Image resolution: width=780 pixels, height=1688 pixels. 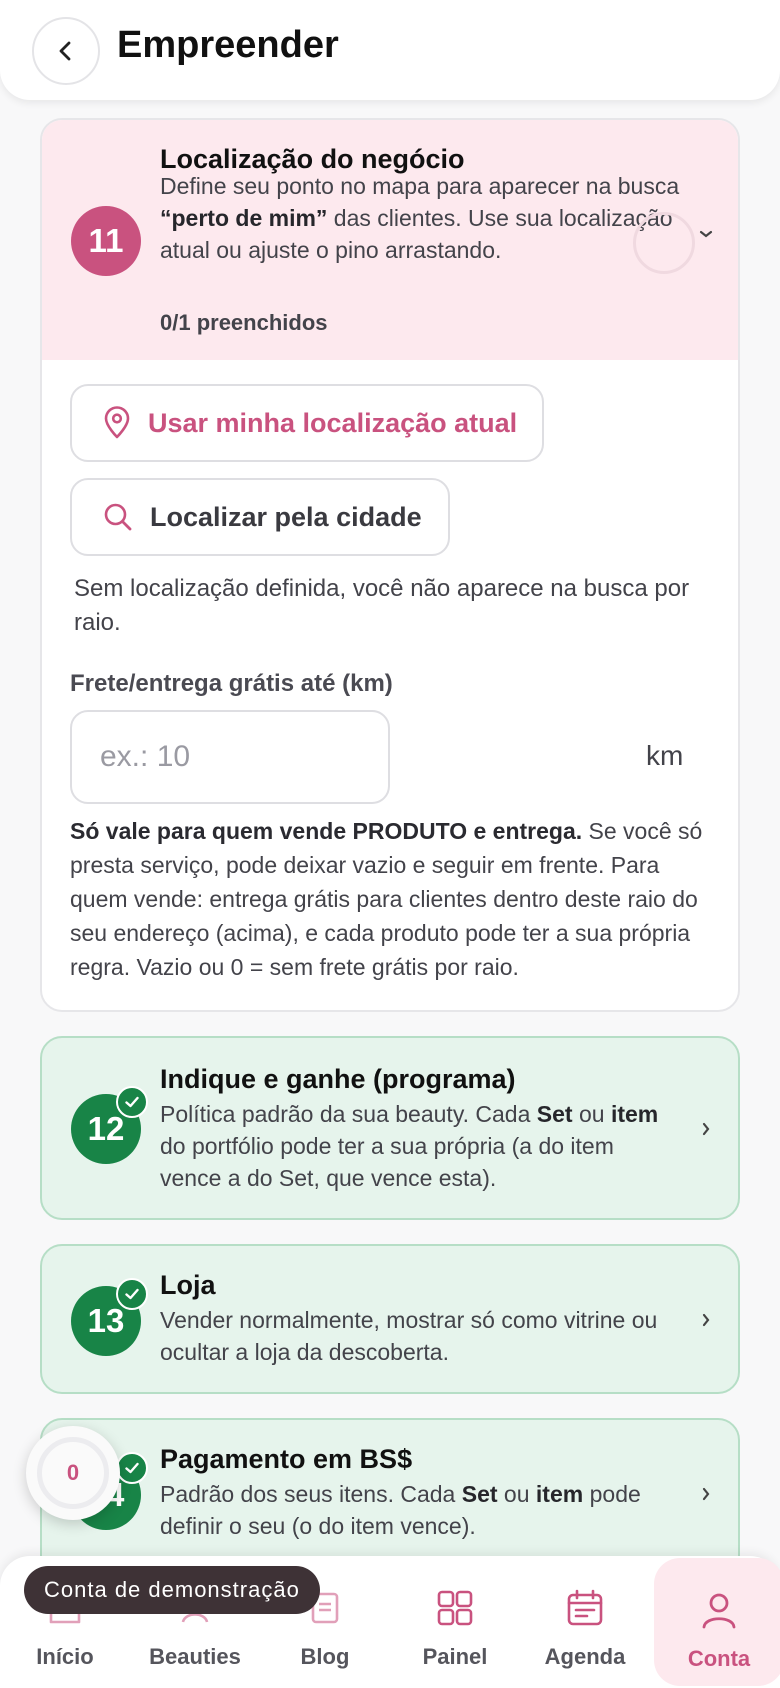 What do you see at coordinates (585, 1607) in the screenshot?
I see `calendar-icon` at bounding box center [585, 1607].